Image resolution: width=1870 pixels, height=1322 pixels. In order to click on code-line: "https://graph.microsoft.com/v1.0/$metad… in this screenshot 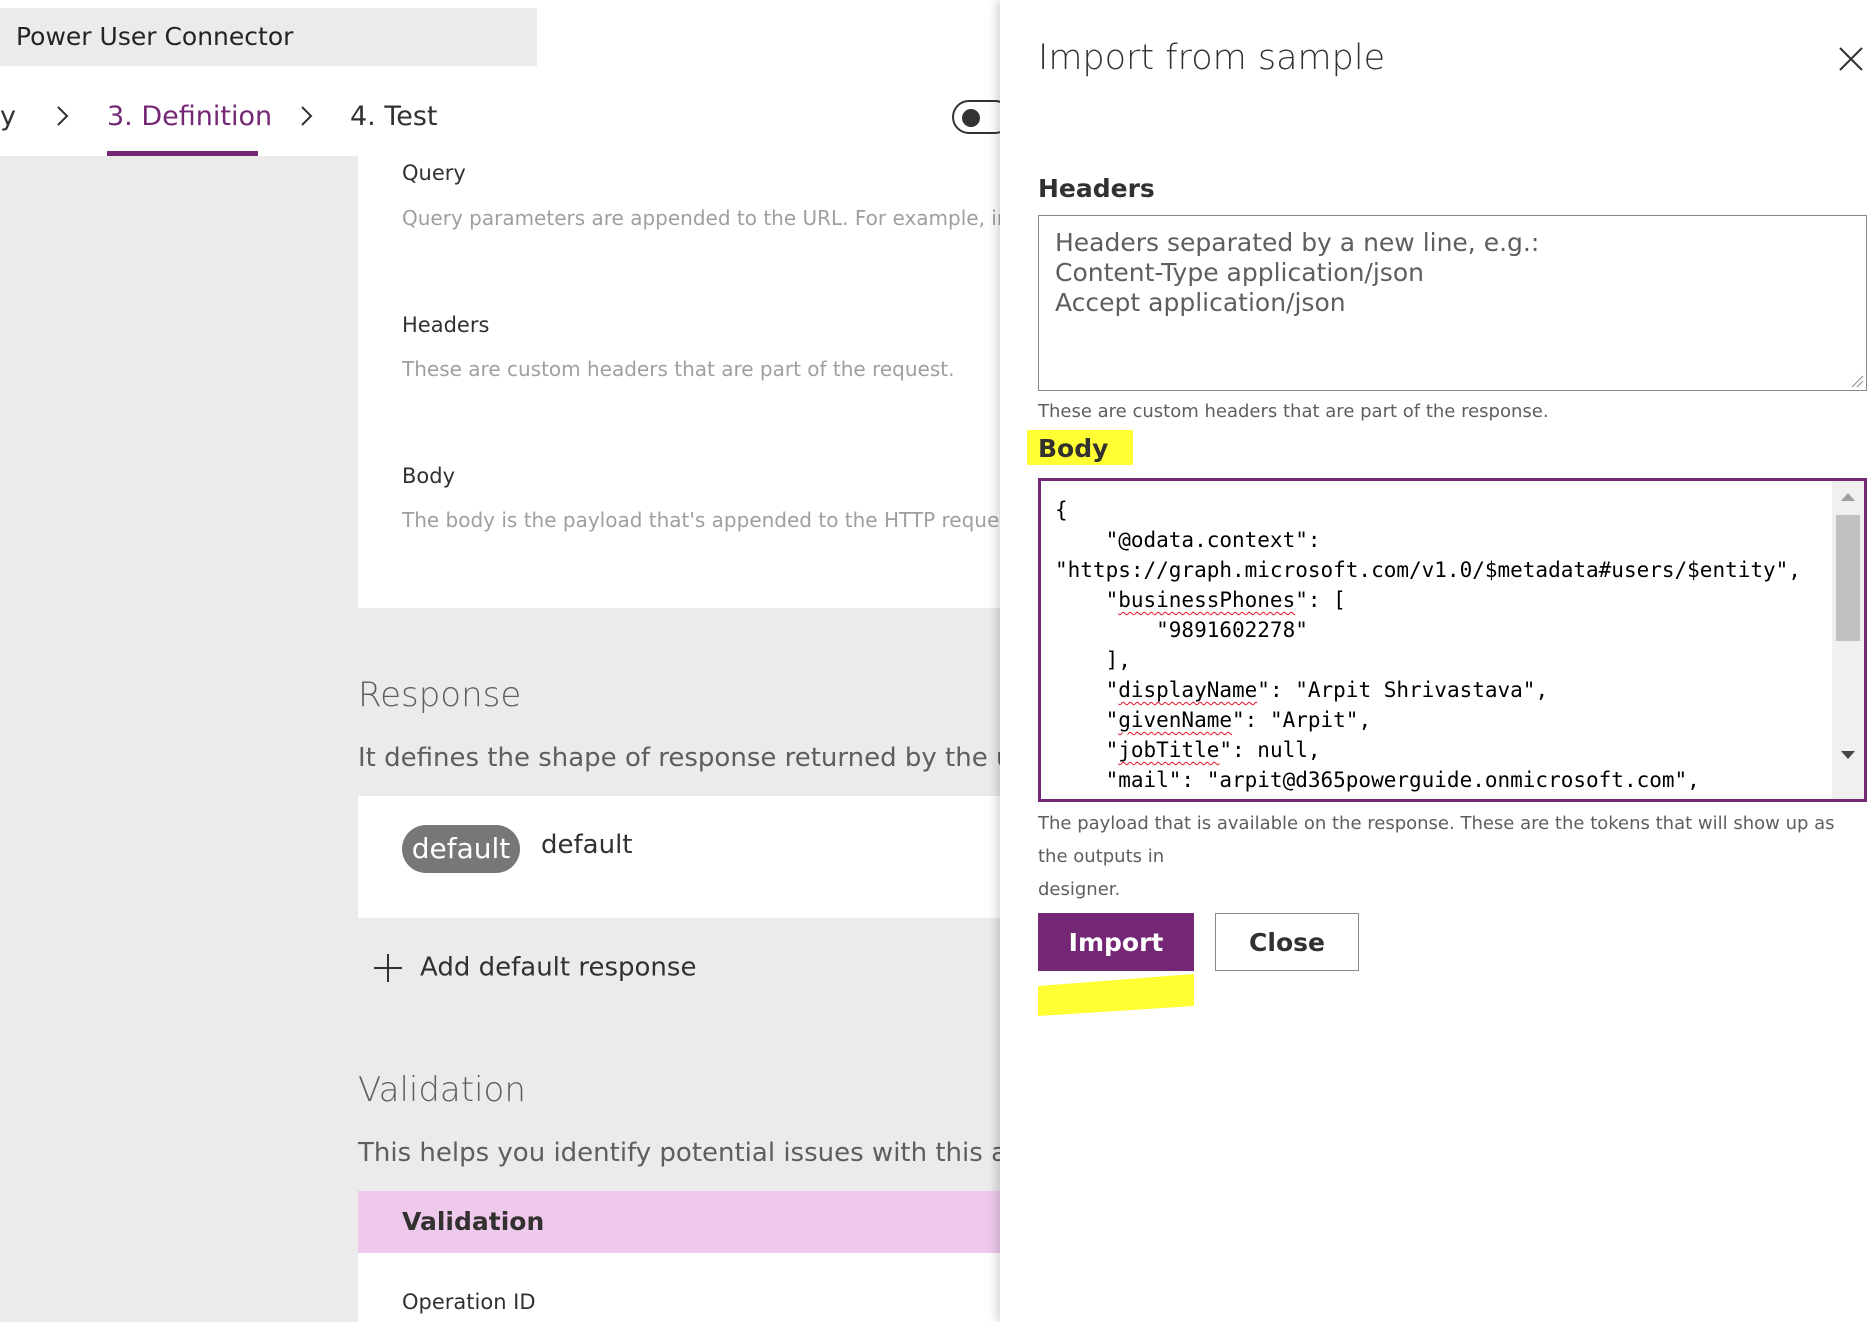, I will do `click(1428, 570)`.